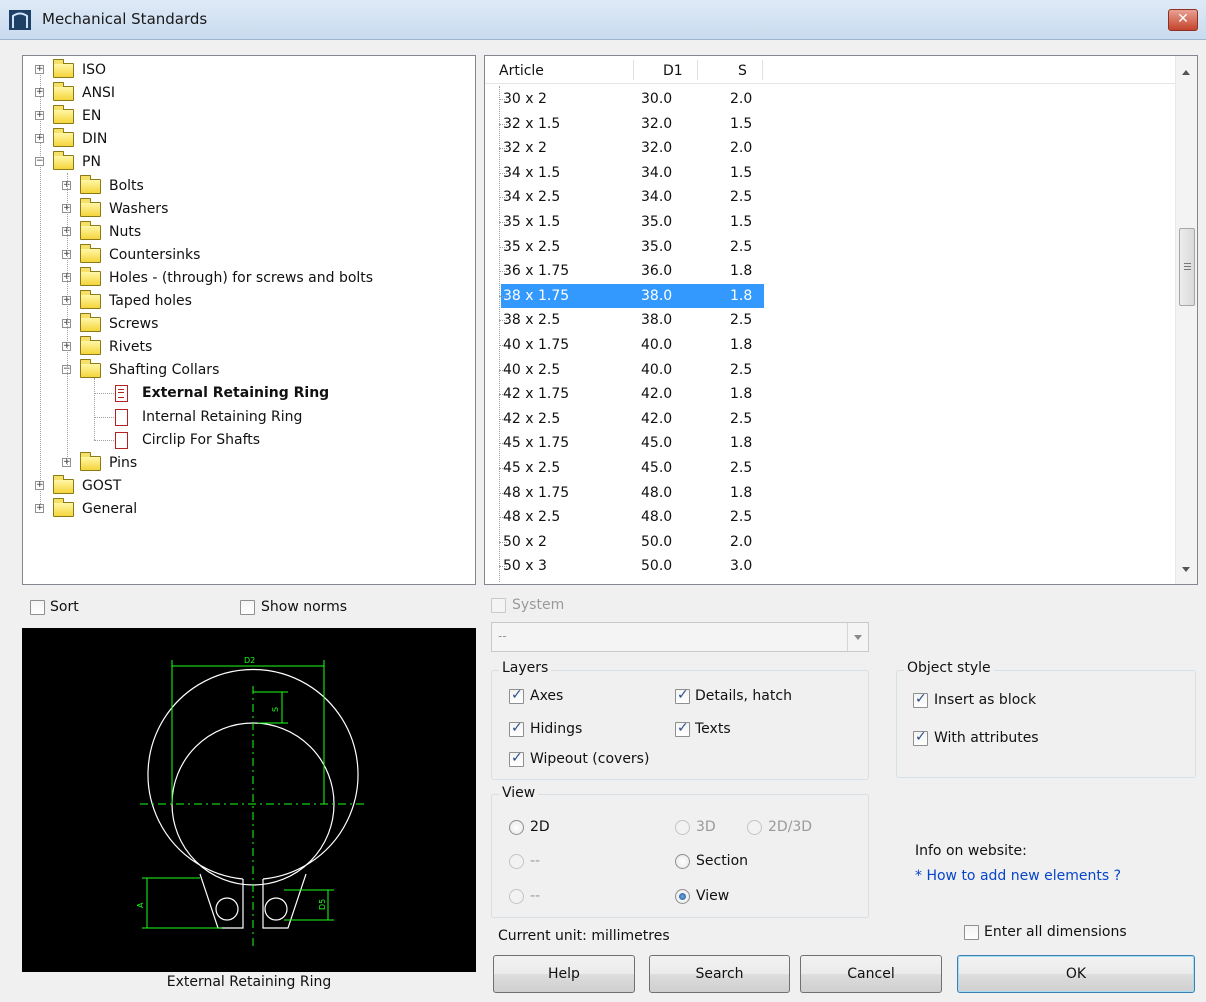  Describe the element at coordinates (971, 932) in the screenshot. I see `enter-all-dimensions-checkbox` at that location.